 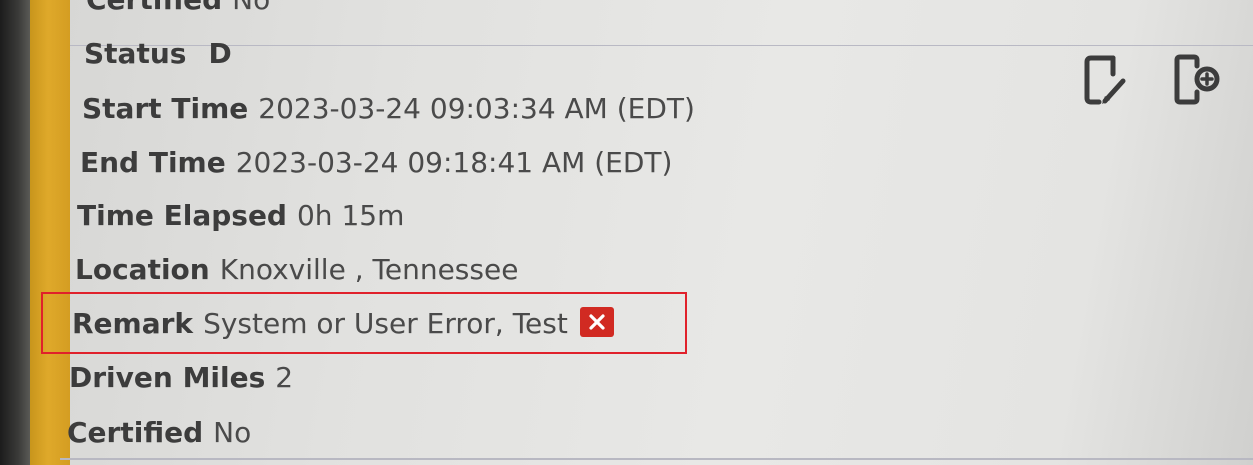 I want to click on close-icon, so click(x=597, y=322).